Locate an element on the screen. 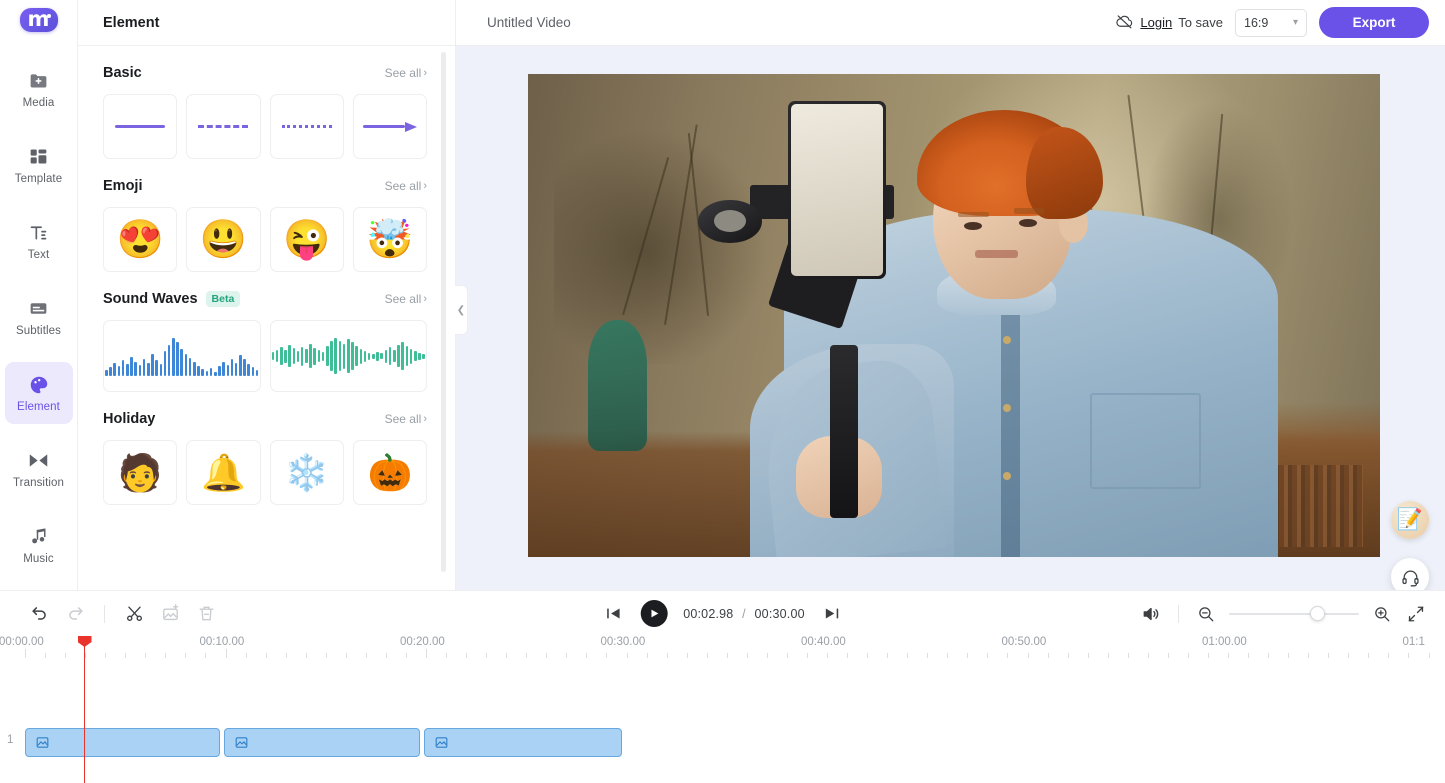 This screenshot has width=1445, height=783. element-dotted-line is located at coordinates (306, 126).